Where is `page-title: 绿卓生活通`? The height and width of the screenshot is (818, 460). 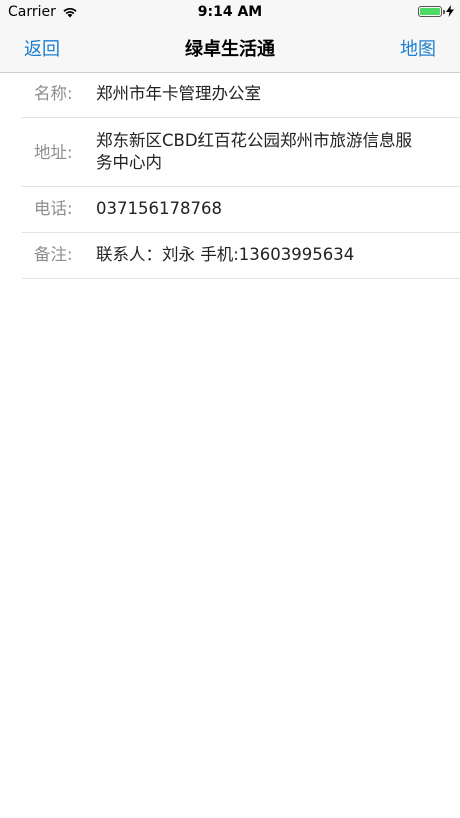 page-title: 绿卓生活通 is located at coordinates (230, 49).